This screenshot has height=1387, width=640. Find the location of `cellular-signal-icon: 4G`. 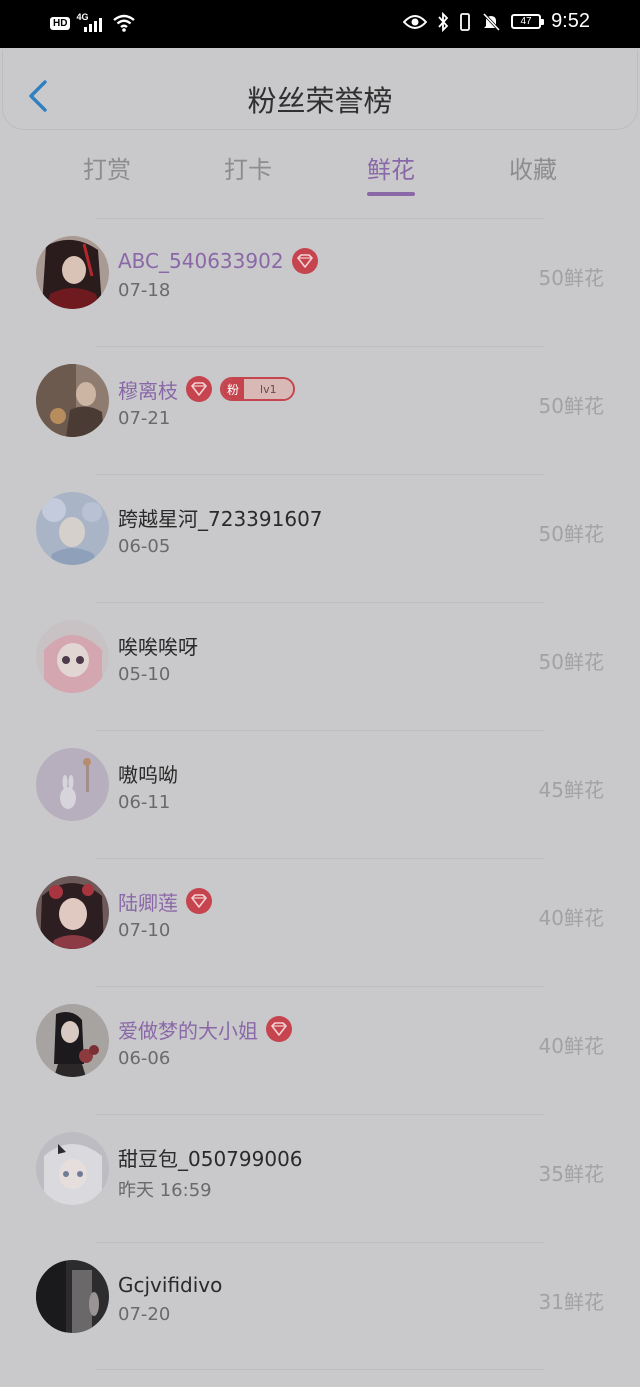

cellular-signal-icon: 4G is located at coordinates (91, 23).